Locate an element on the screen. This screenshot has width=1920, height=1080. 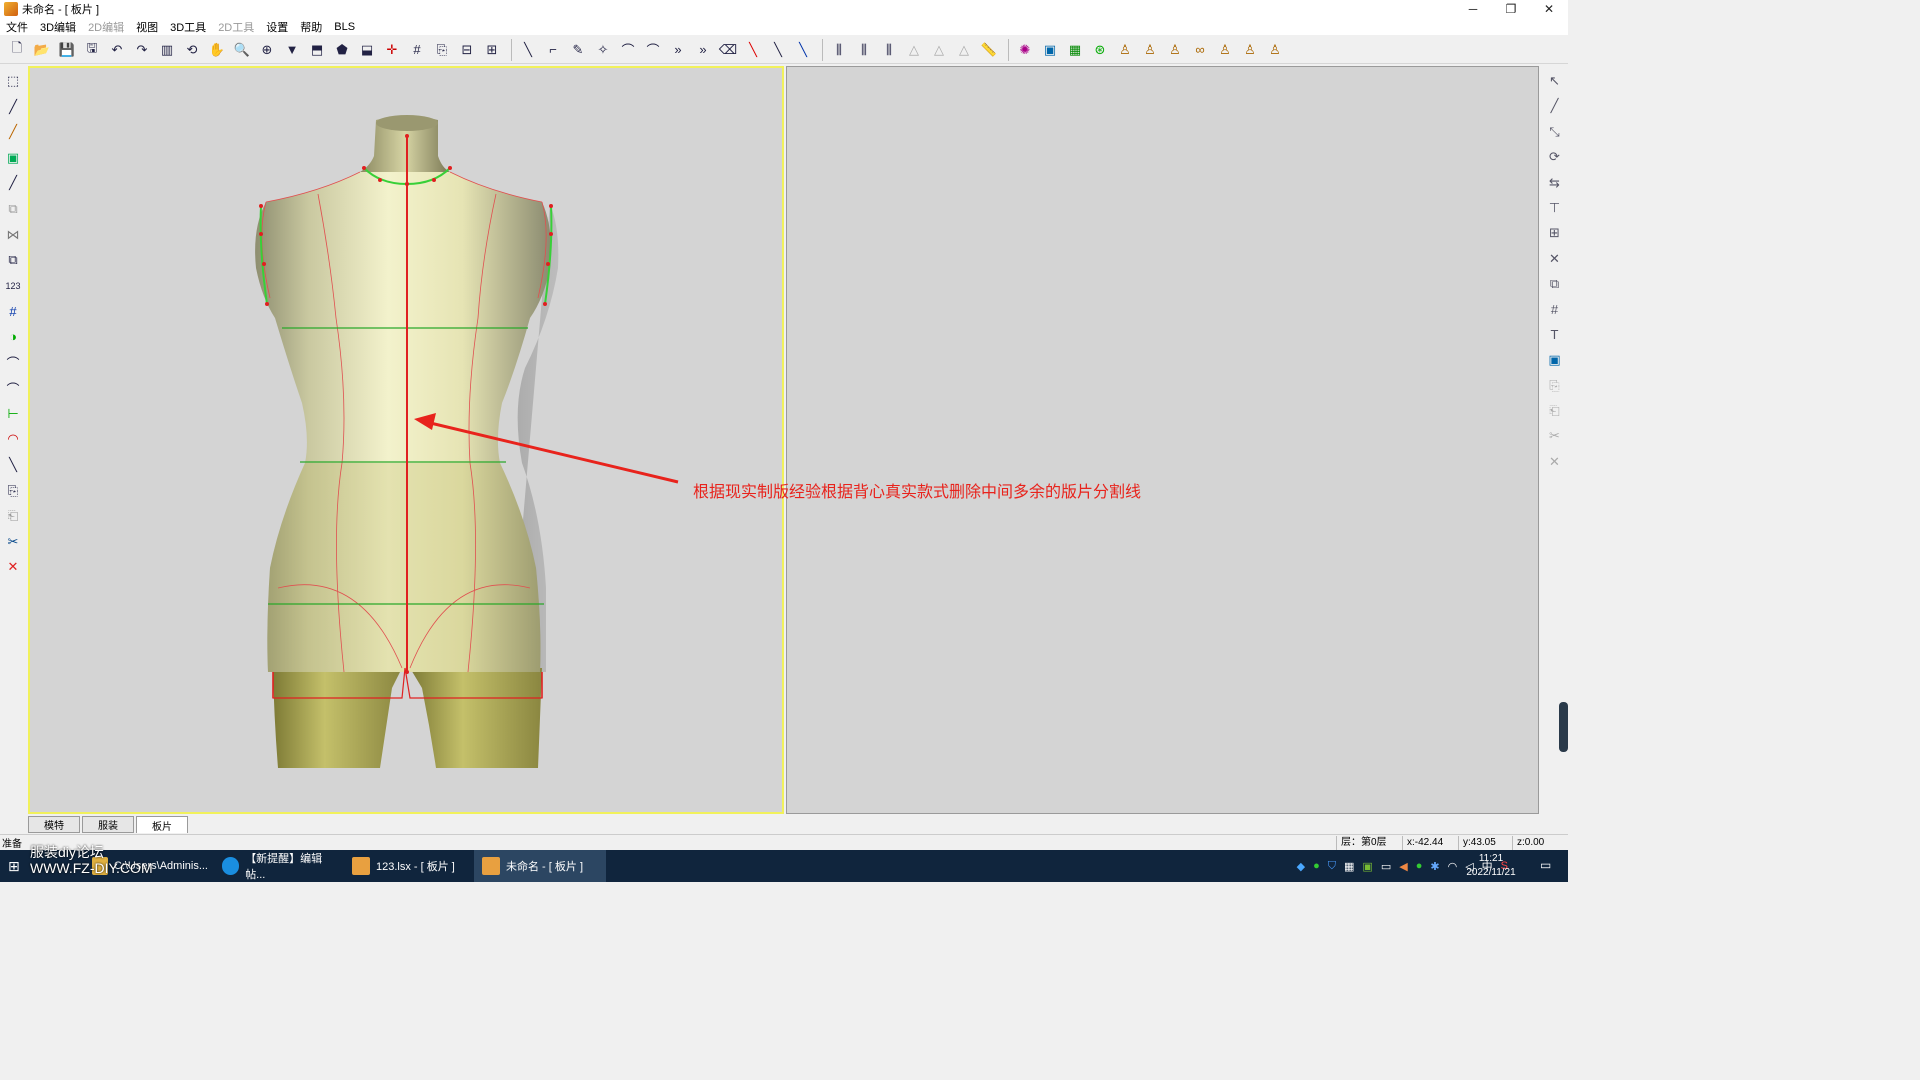
mannequin-pose-5-icon: ♙ is located at coordinates (1225, 50).